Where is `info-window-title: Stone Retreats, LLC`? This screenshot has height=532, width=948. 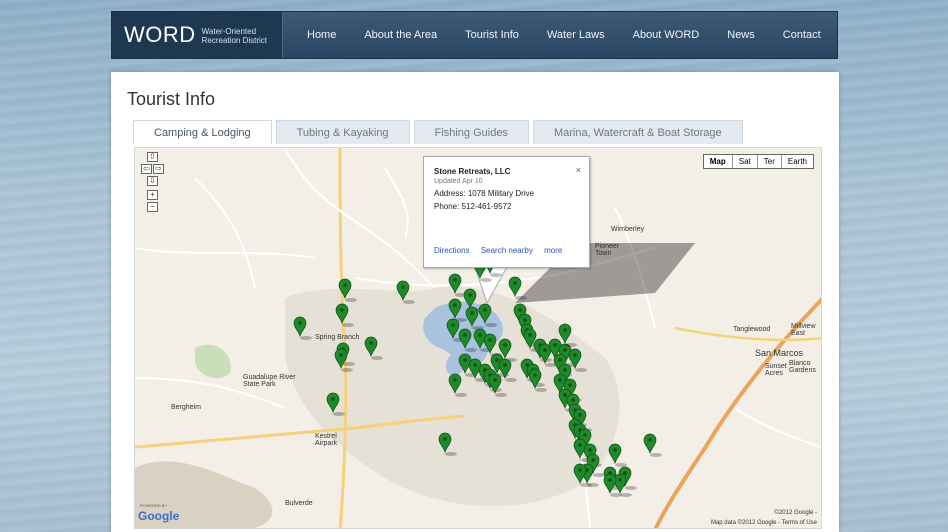
info-window-title: Stone Retreats, LLC is located at coordinates (472, 171).